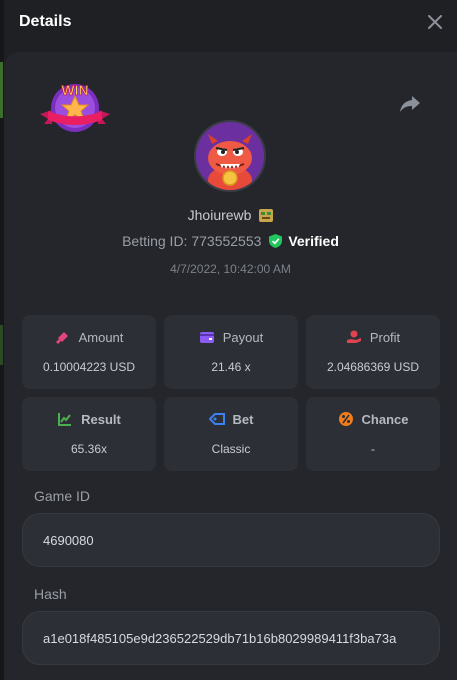  What do you see at coordinates (65, 419) in the screenshot?
I see `chart-icon` at bounding box center [65, 419].